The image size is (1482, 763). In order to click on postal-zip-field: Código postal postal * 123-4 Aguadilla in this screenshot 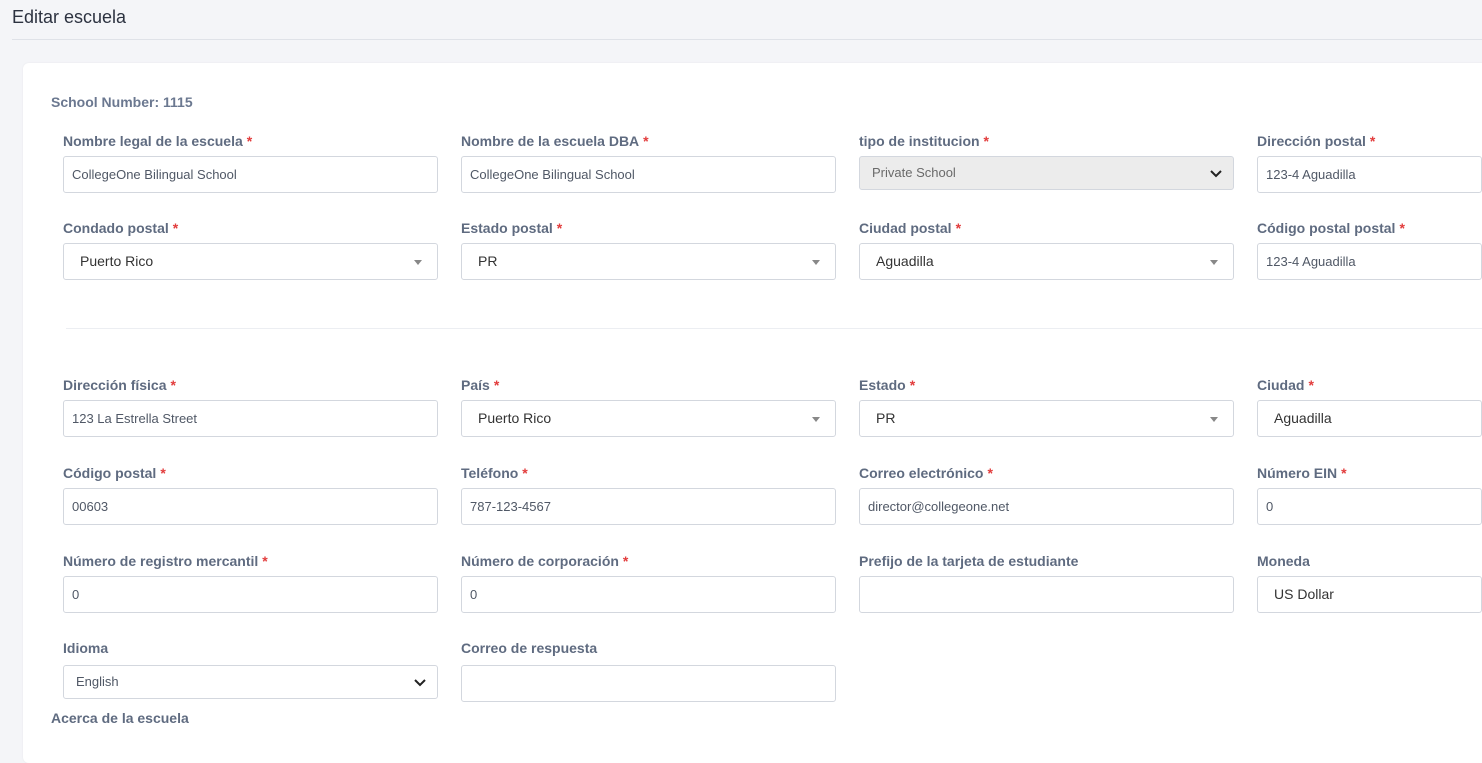, I will do `click(1369, 249)`.